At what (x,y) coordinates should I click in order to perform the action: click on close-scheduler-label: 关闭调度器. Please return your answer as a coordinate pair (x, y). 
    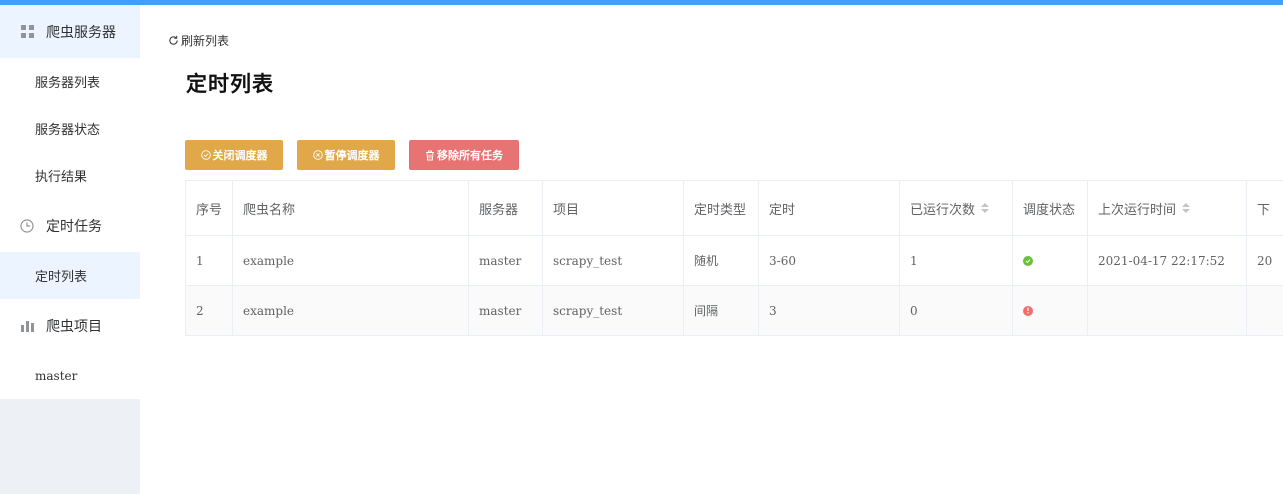
    Looking at the image, I should click on (240, 155).